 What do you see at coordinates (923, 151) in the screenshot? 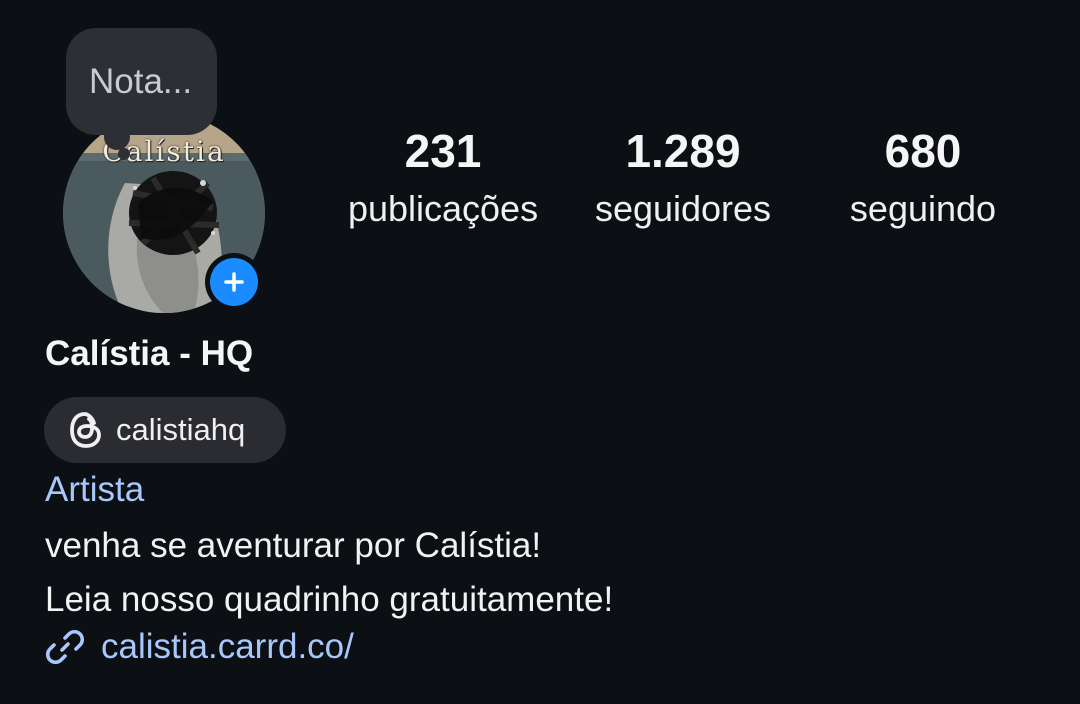
I see `stat-following-value: 680` at bounding box center [923, 151].